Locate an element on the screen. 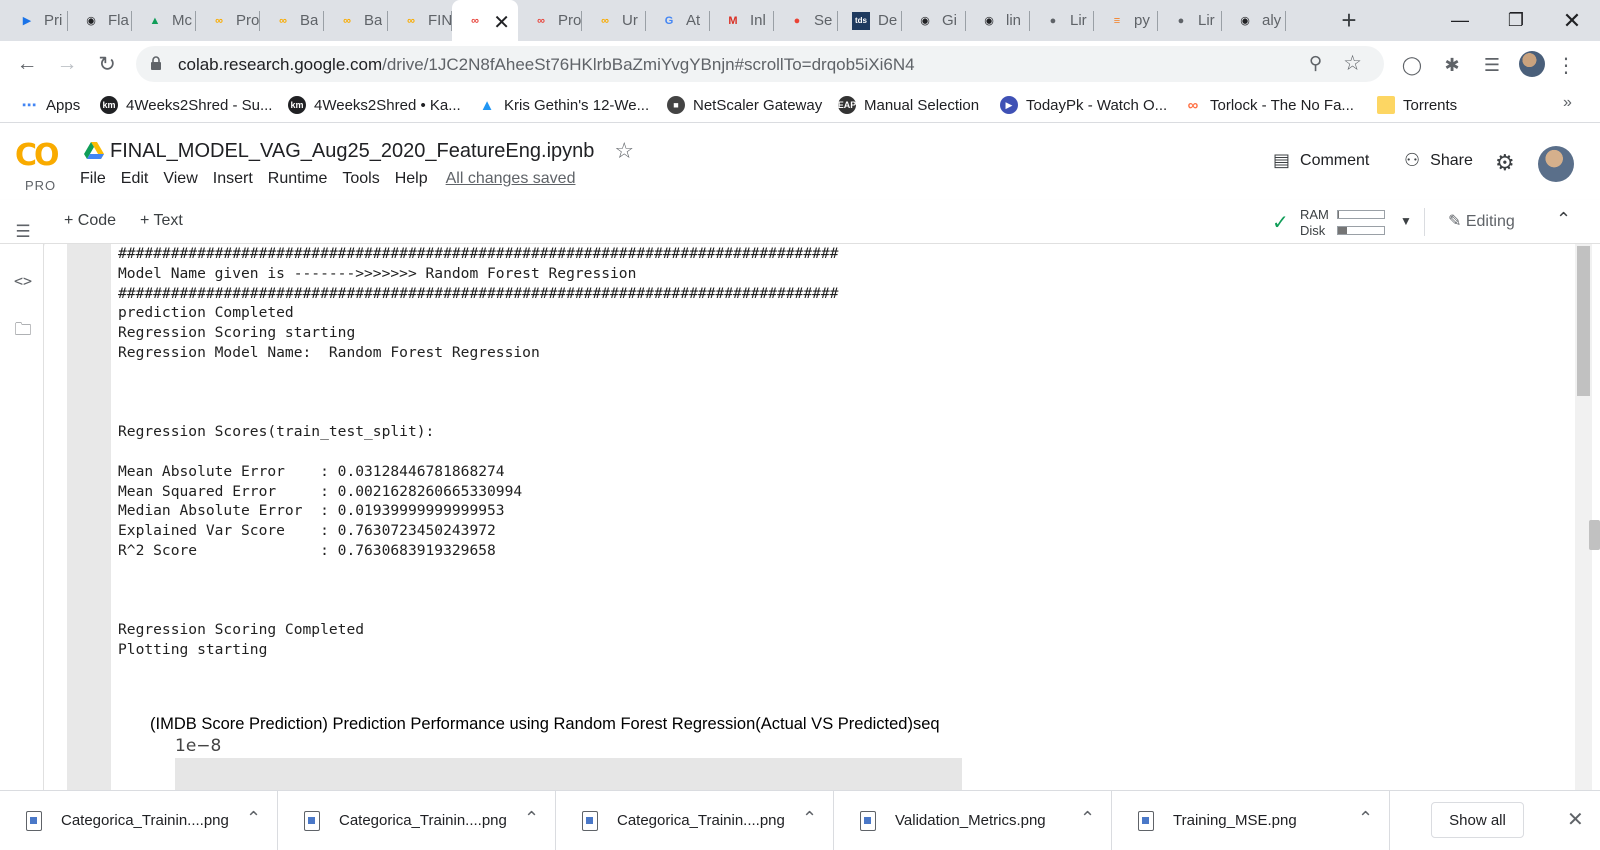  extensions-puzzle-icon: ✱ is located at coordinates (1452, 65).